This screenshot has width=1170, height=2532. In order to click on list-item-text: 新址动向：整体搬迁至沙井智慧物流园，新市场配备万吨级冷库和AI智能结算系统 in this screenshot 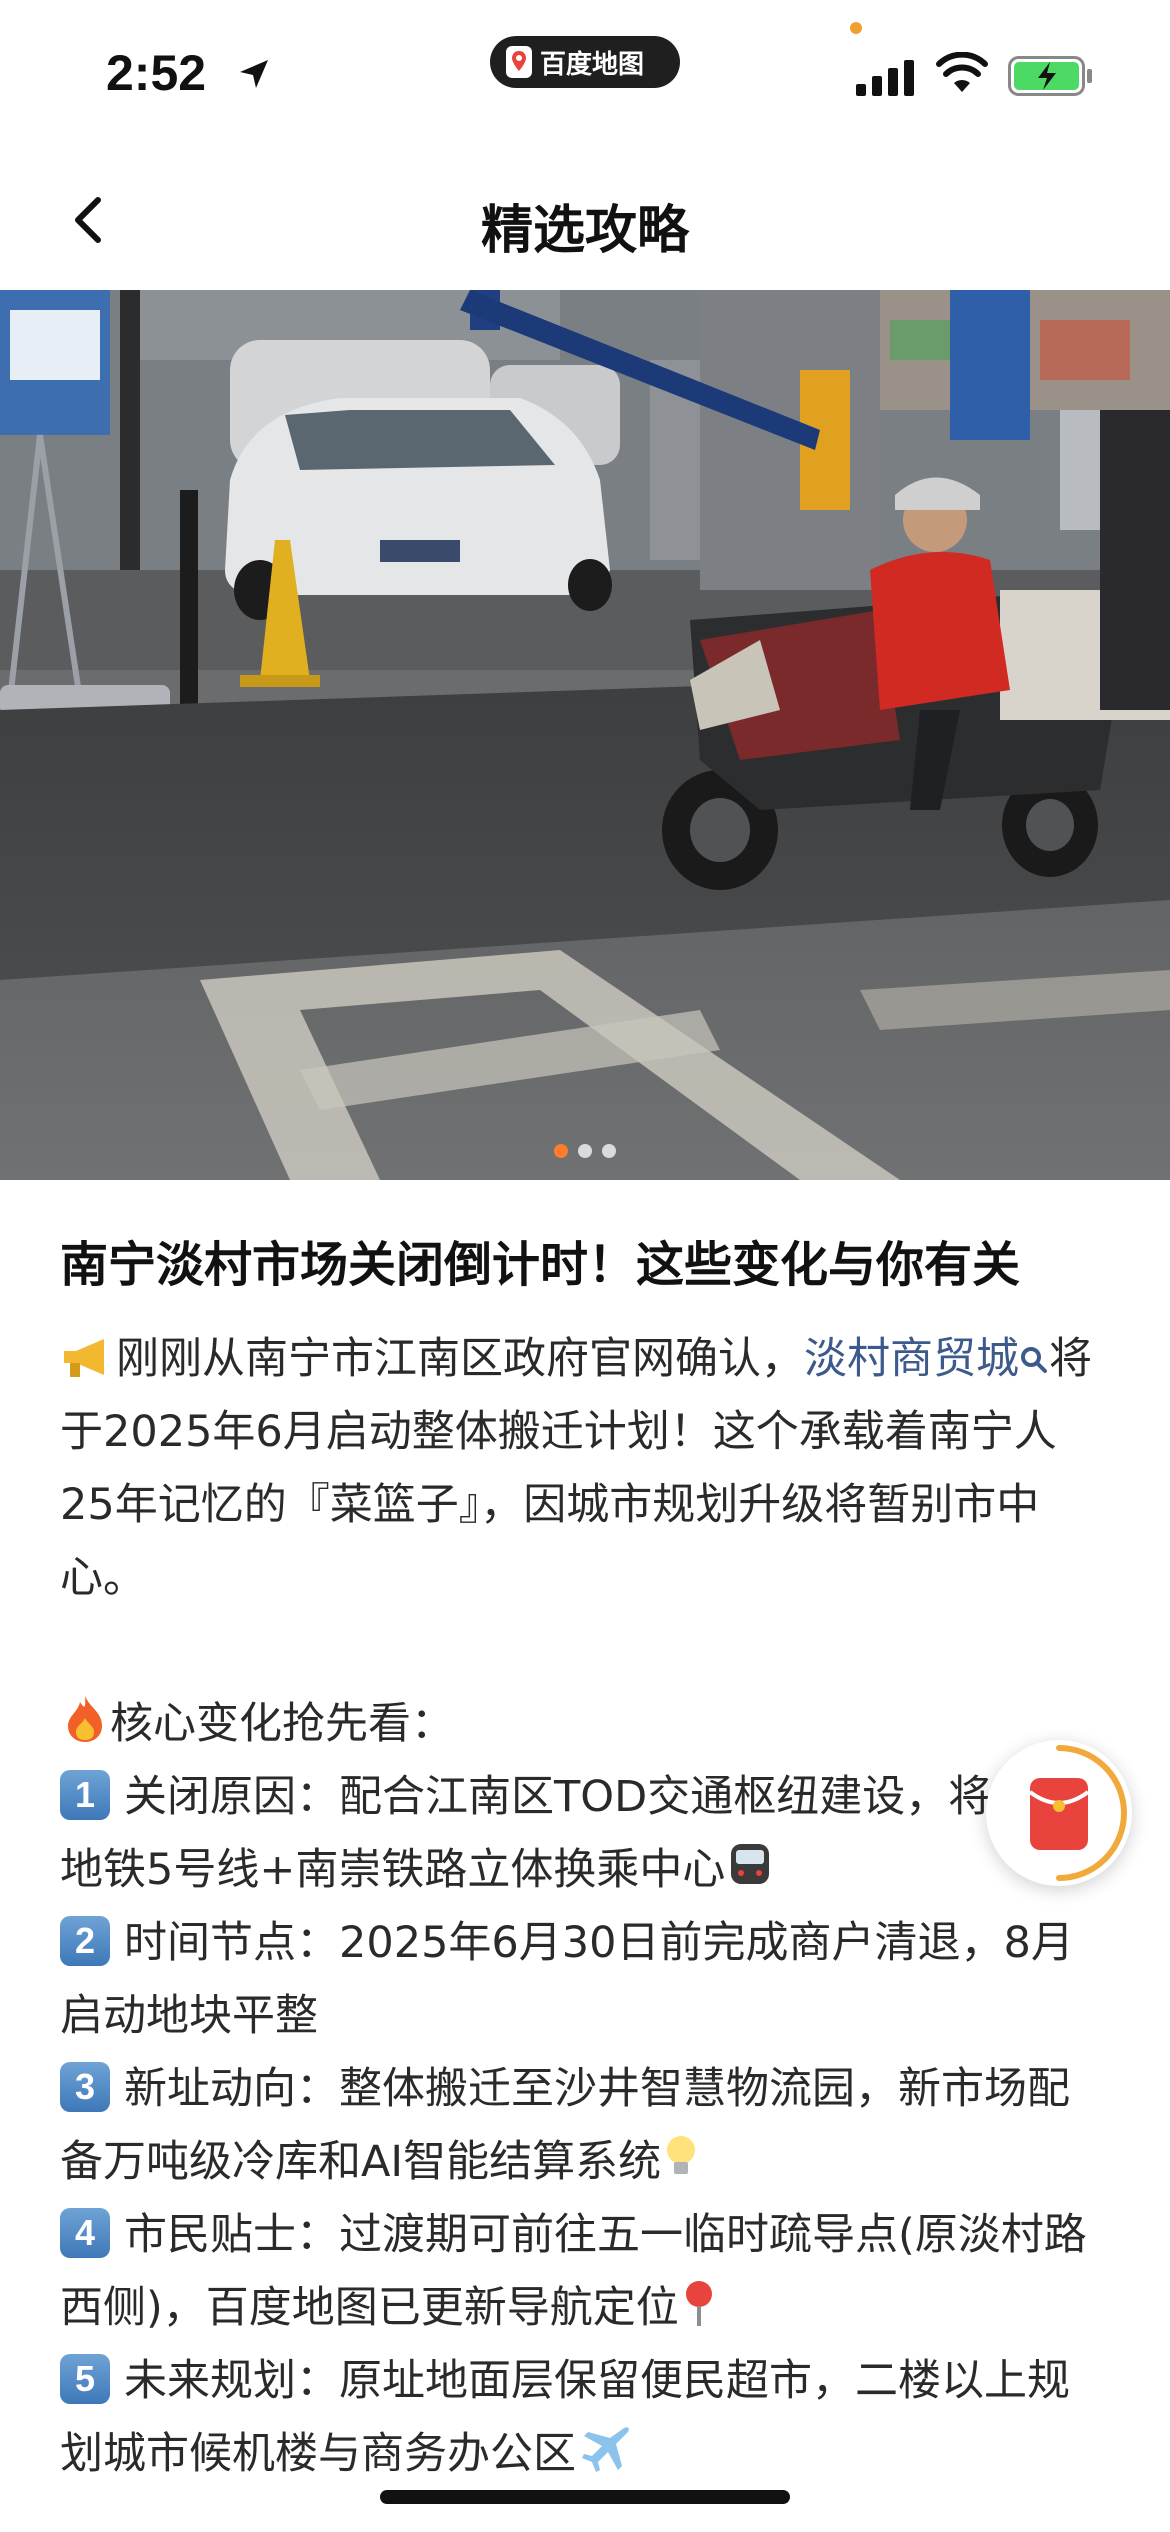, I will do `click(565, 2125)`.